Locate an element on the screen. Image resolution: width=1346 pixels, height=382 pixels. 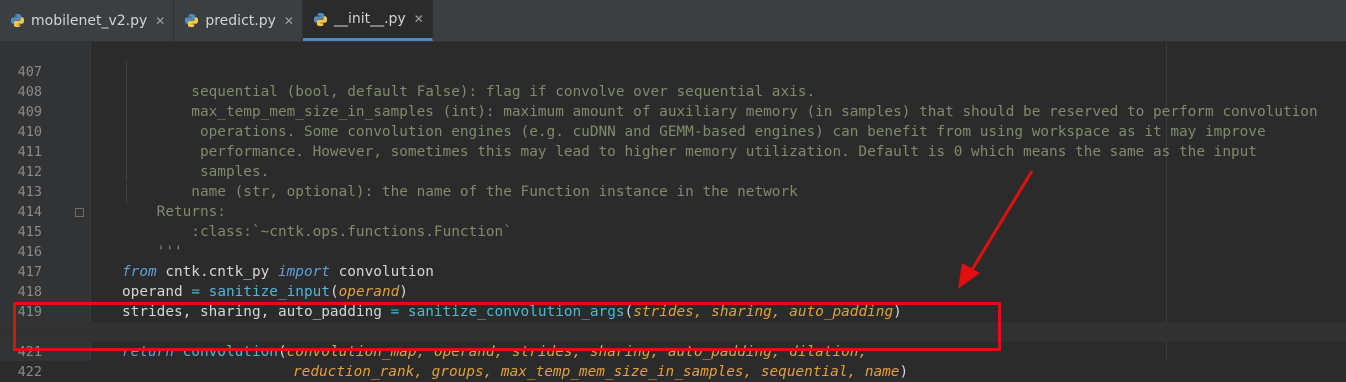
tab-label: mobilenet_v2.py is located at coordinates (89, 20).